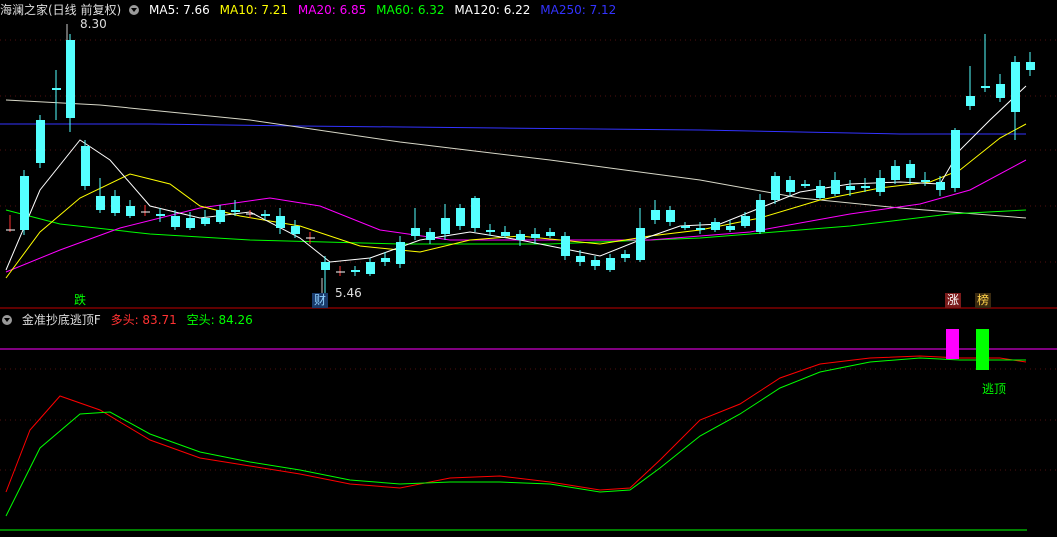 The image size is (1057, 537). I want to click on indicator-title: 金准抄底逃顶F, so click(61, 320).